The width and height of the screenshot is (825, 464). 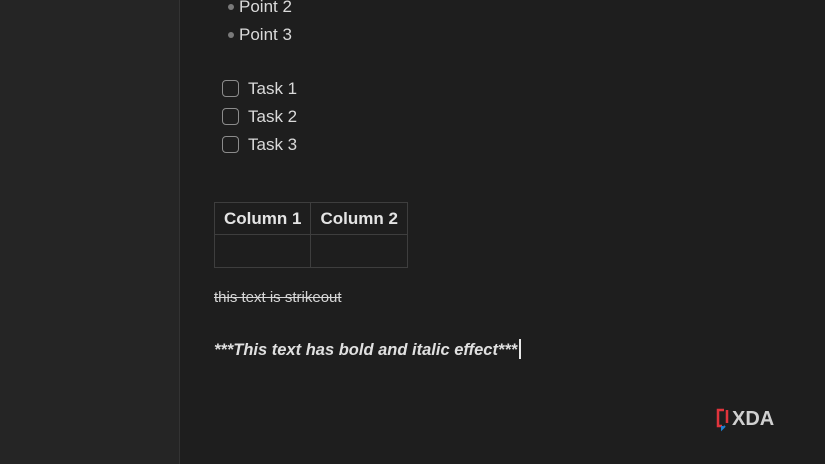 What do you see at coordinates (753, 419) in the screenshot?
I see `watermark-text: XDA` at bounding box center [753, 419].